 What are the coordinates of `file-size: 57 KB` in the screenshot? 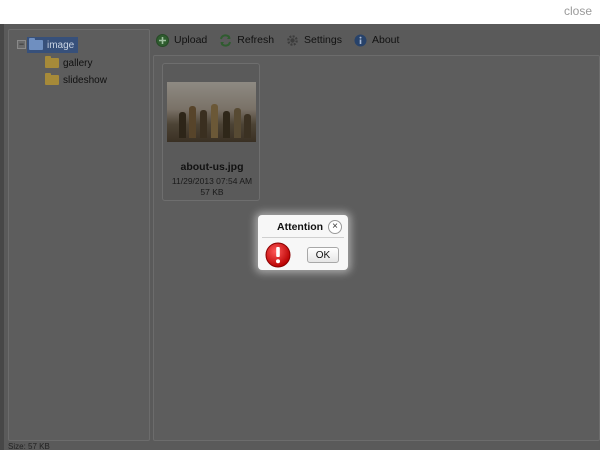 It's located at (212, 192).